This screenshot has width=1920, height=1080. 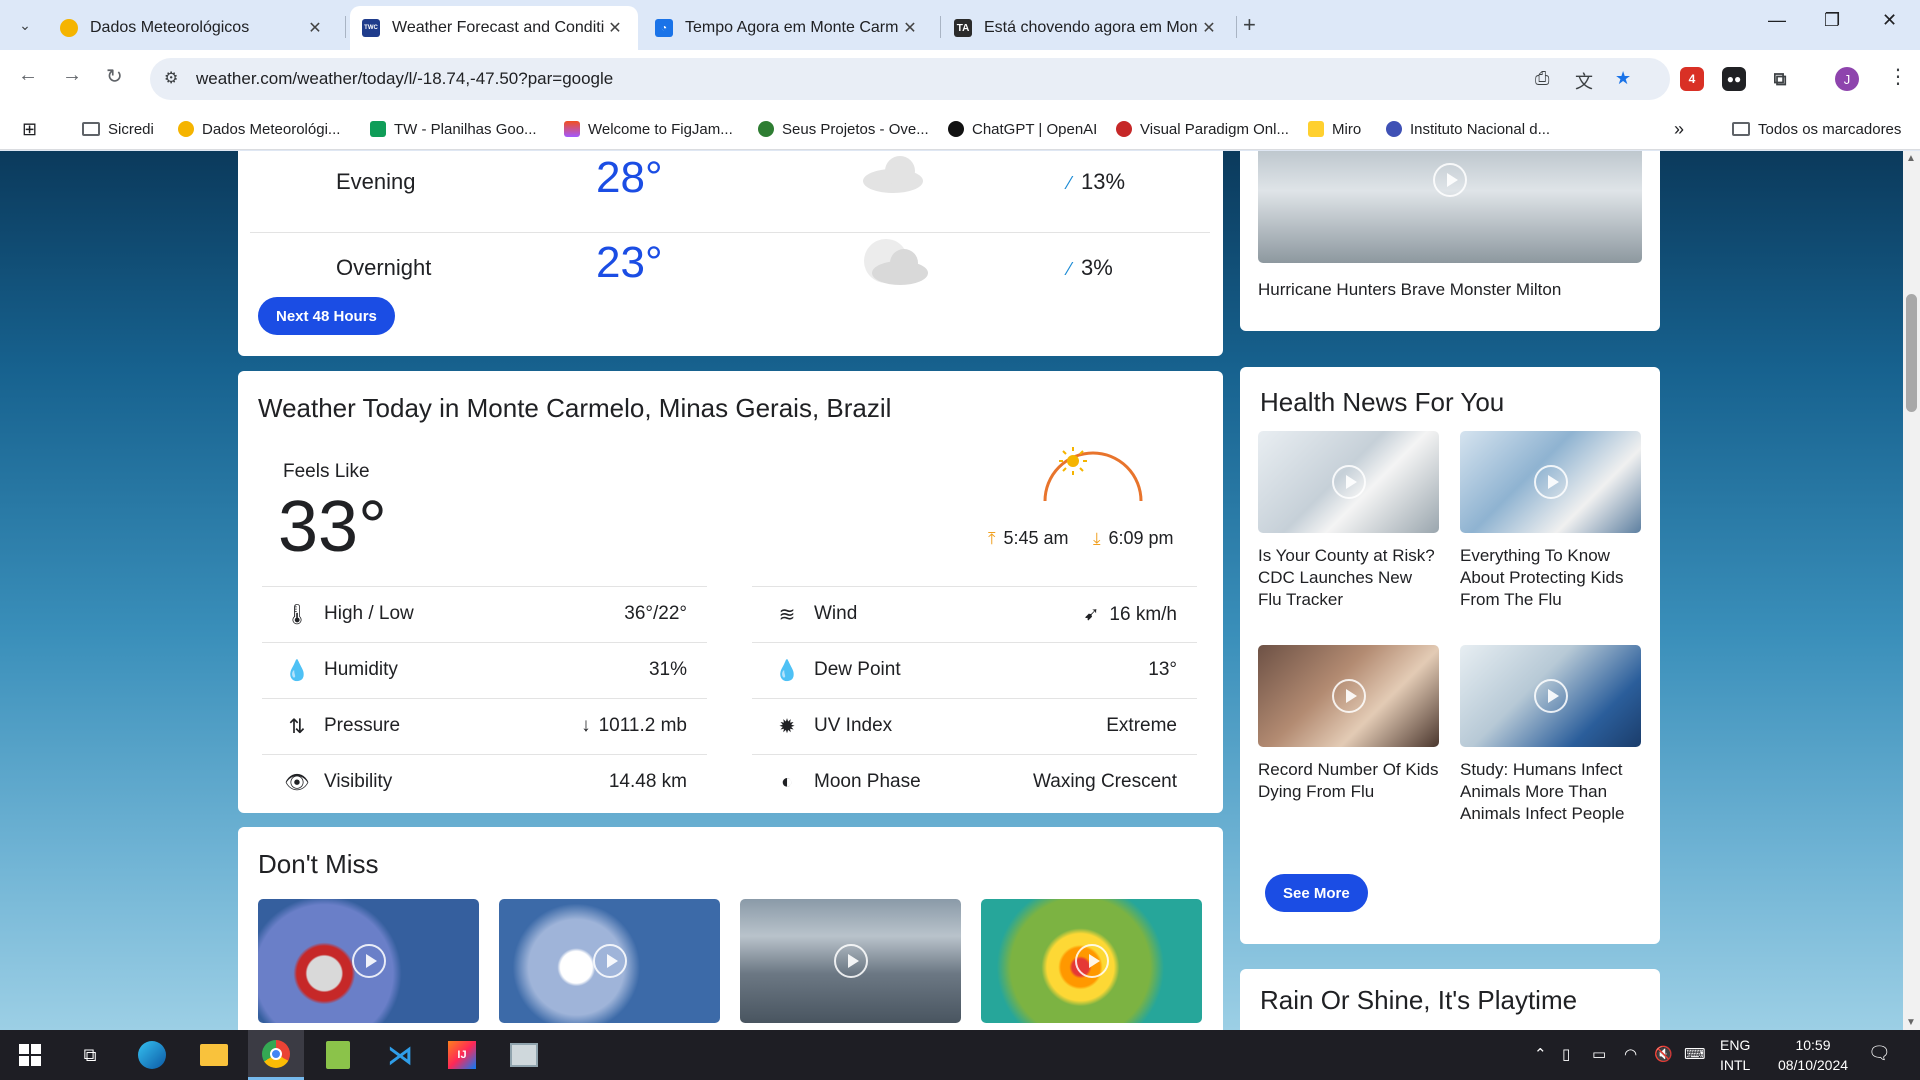 What do you see at coordinates (1566, 1054) in the screenshot?
I see `device-icon: ▯` at bounding box center [1566, 1054].